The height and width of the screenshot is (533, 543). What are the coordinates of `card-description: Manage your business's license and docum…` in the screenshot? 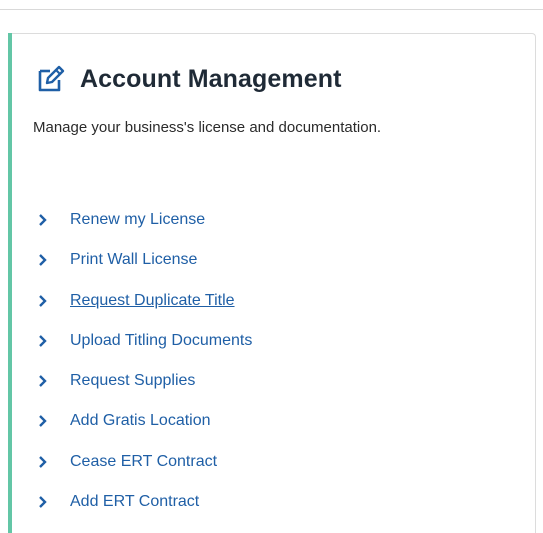 It's located at (207, 127).